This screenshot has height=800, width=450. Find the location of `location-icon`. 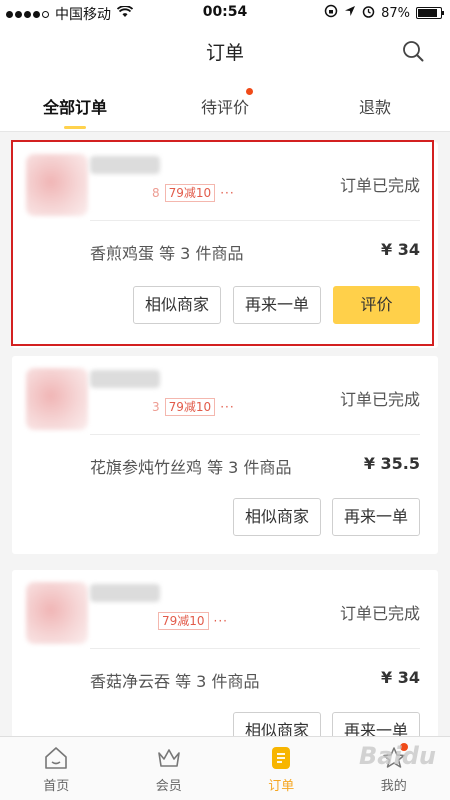

location-icon is located at coordinates (350, 13).